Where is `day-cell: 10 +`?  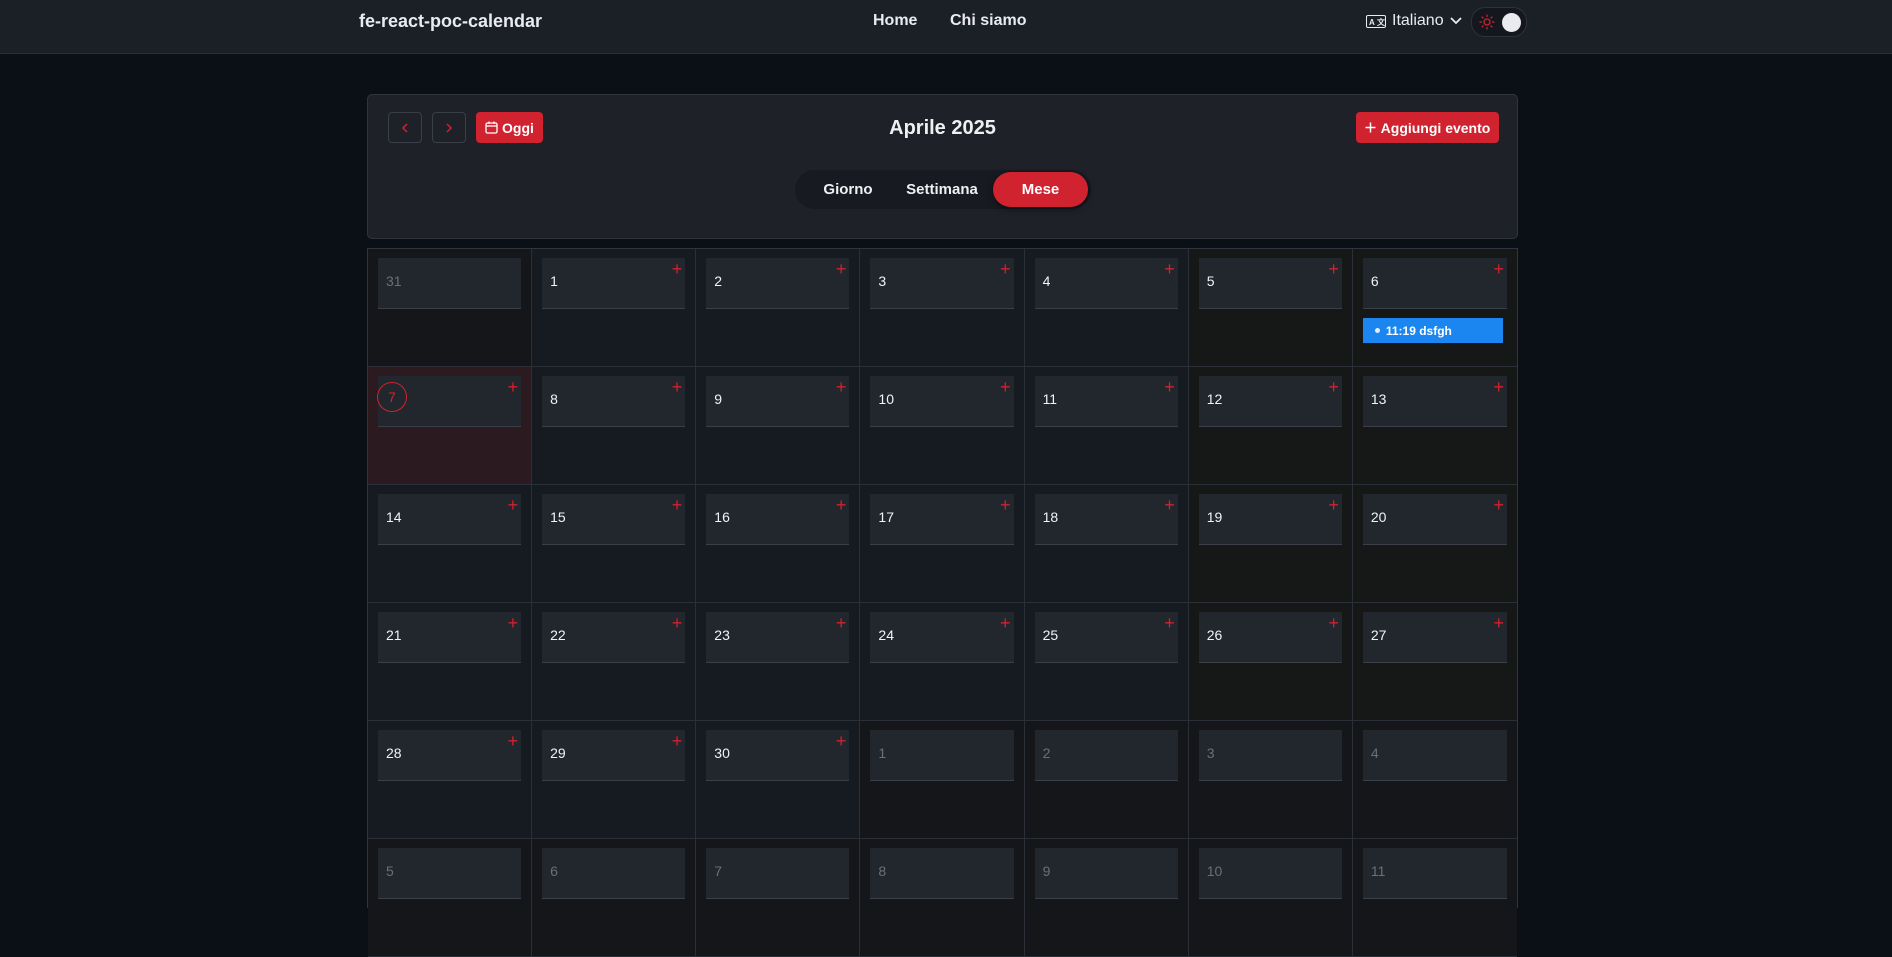
day-cell: 10 + is located at coordinates (942, 426).